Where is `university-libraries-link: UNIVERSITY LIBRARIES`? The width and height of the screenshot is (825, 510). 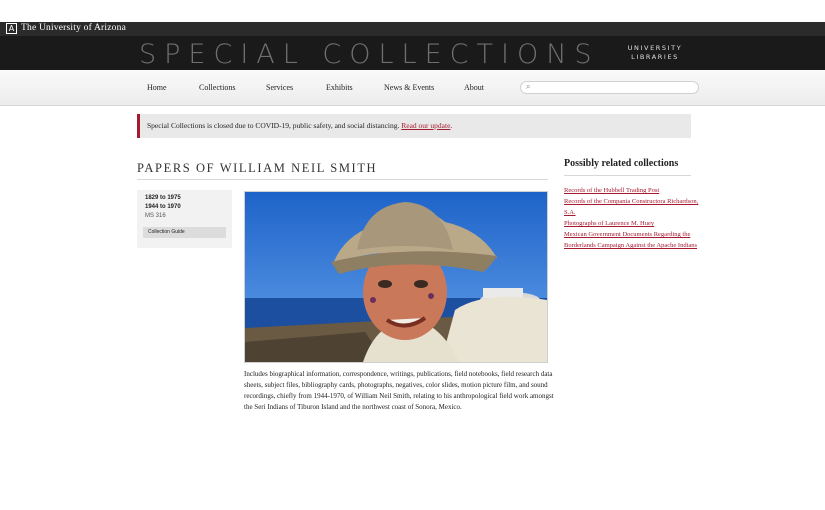
university-libraries-link: UNIVERSITY LIBRARIES is located at coordinates (655, 53).